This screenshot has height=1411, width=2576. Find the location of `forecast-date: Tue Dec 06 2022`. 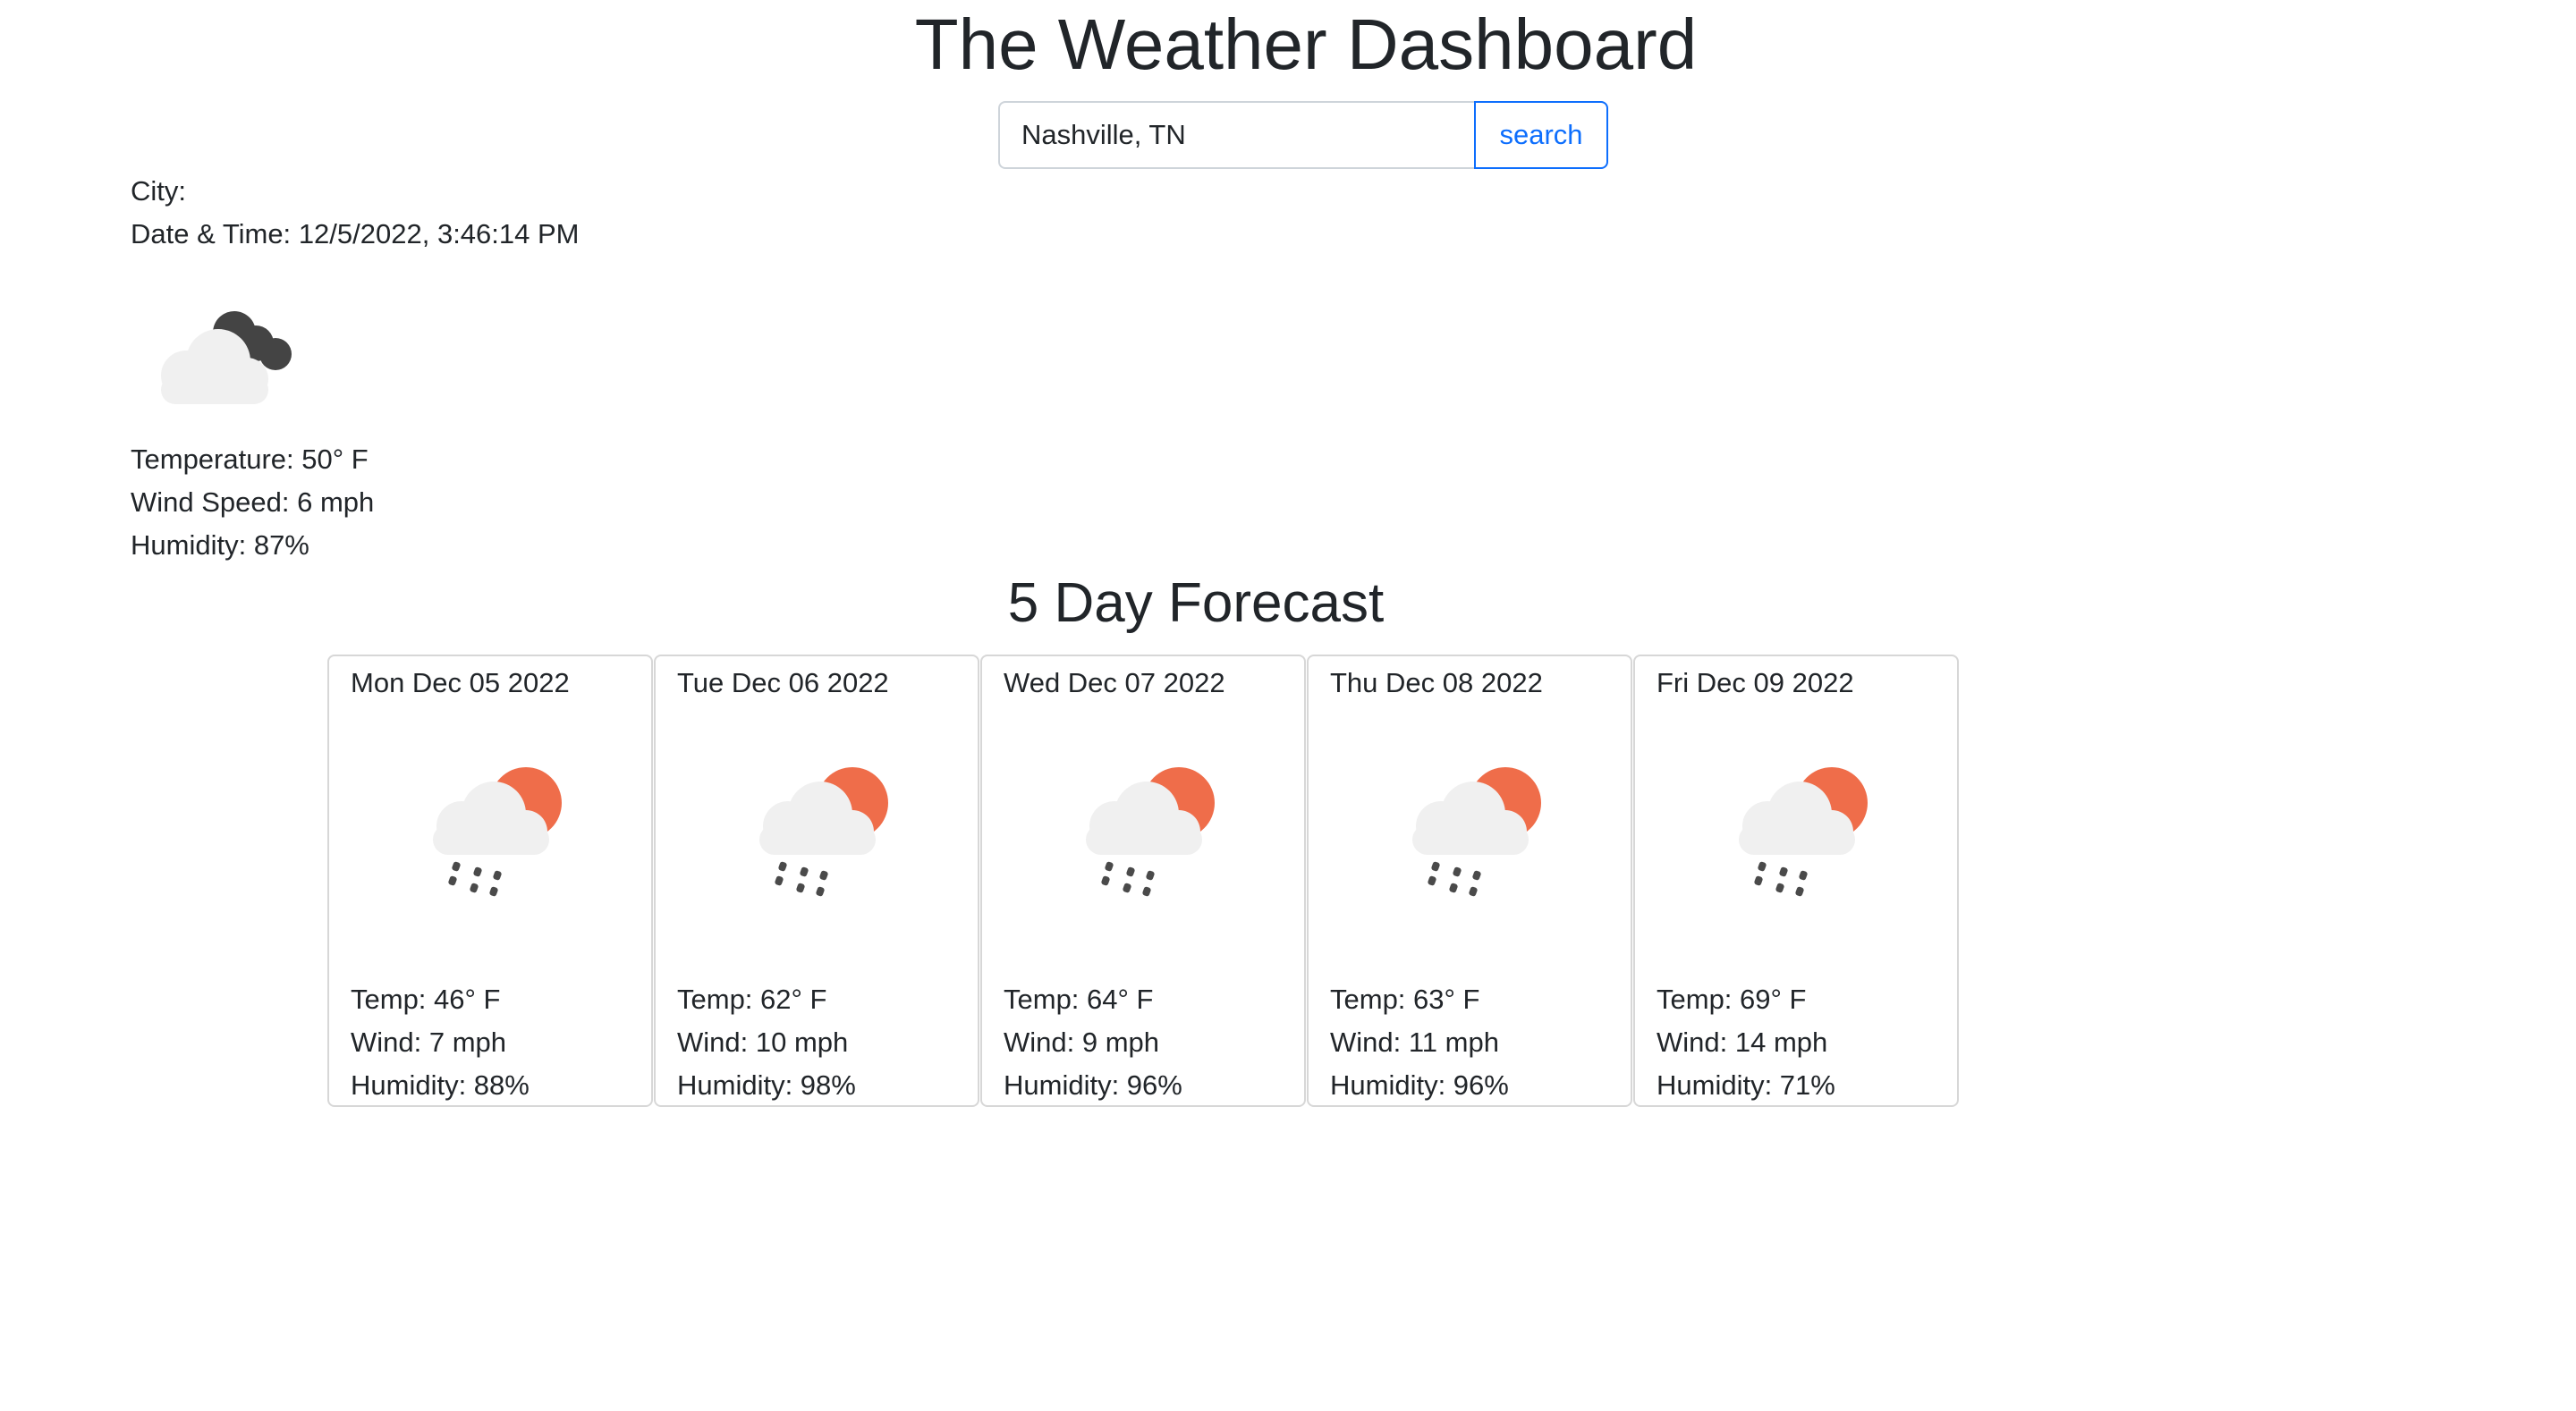

forecast-date: Tue Dec 06 2022 is located at coordinates (783, 682).